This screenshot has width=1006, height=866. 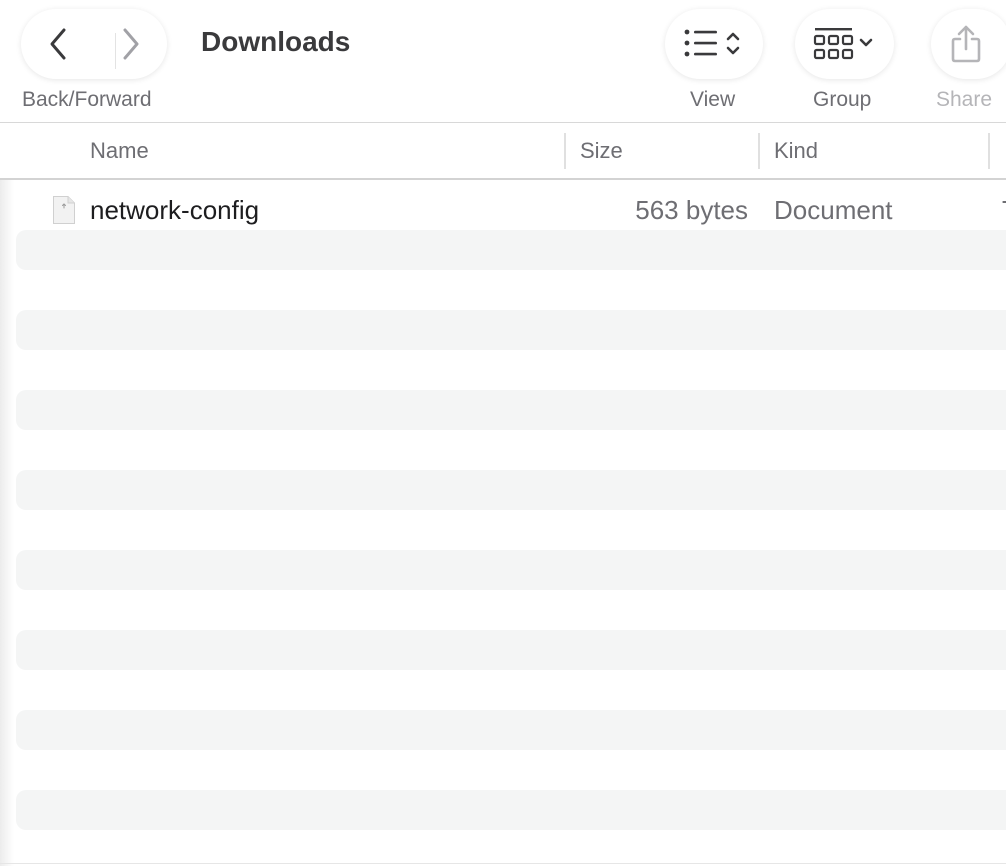 What do you see at coordinates (842, 99) in the screenshot?
I see `group-label: Group` at bounding box center [842, 99].